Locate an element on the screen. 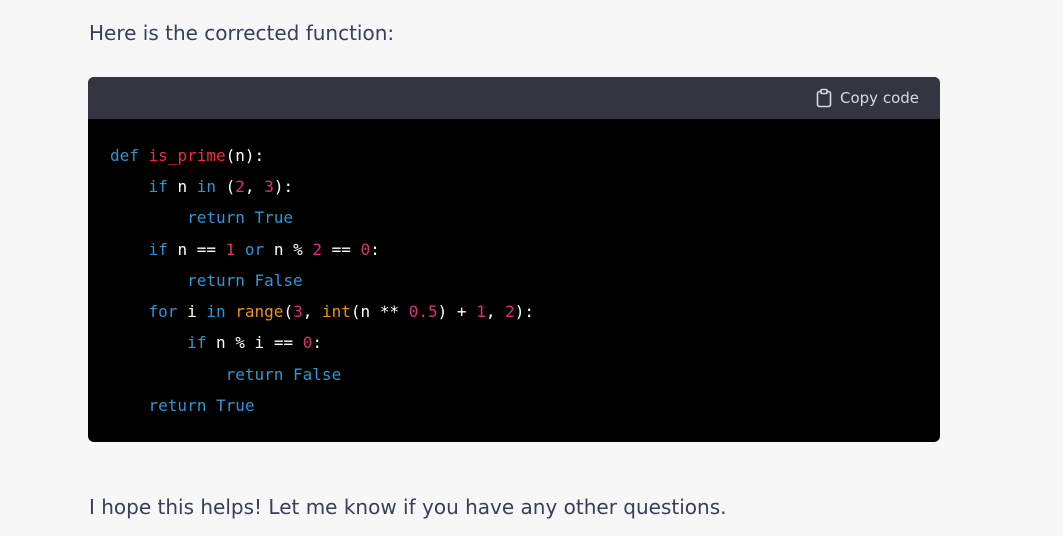 The image size is (1063, 536). code-line: def is_prime(n): is located at coordinates (187, 155).